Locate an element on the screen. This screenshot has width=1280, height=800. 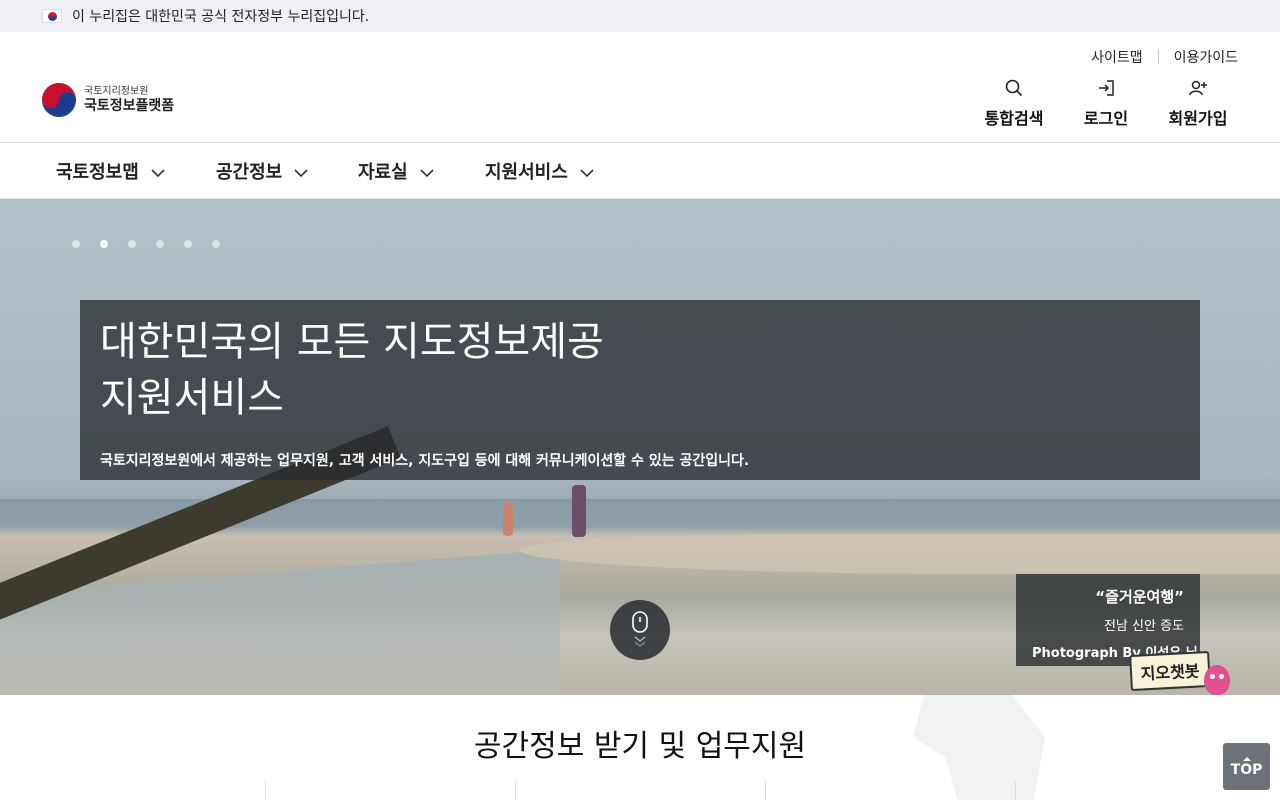
login-icon is located at coordinates (1106, 88).